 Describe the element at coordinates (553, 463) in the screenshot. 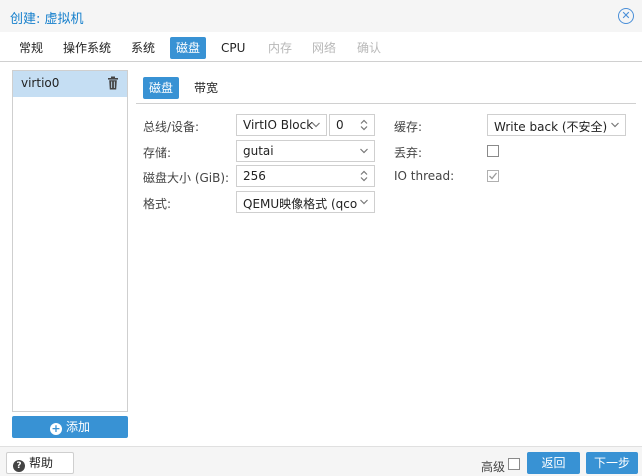

I see `back-button: 返回` at that location.